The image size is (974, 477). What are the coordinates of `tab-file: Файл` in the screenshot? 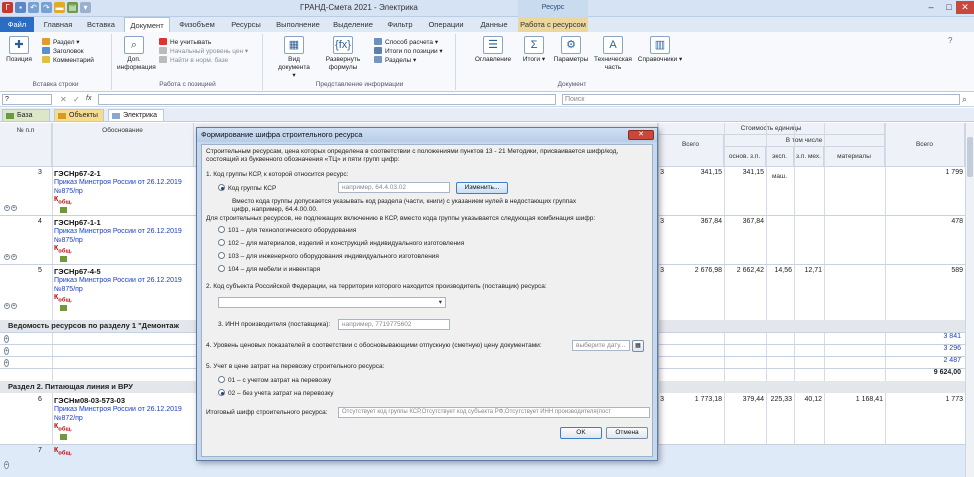 It's located at (17, 24).